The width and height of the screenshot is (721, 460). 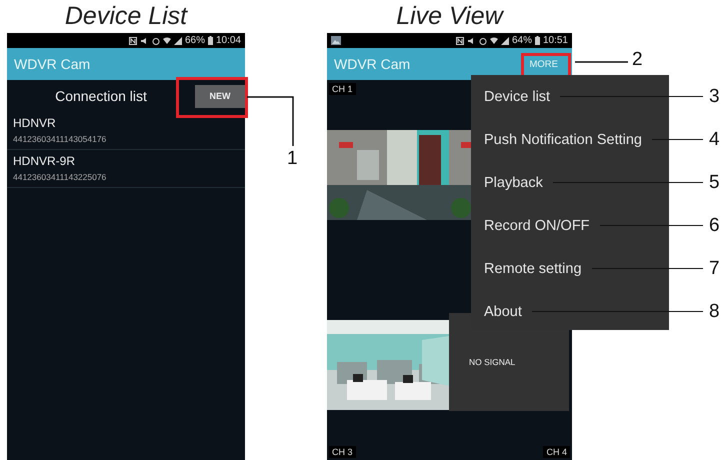 I want to click on callout-number: 6, so click(x=715, y=225).